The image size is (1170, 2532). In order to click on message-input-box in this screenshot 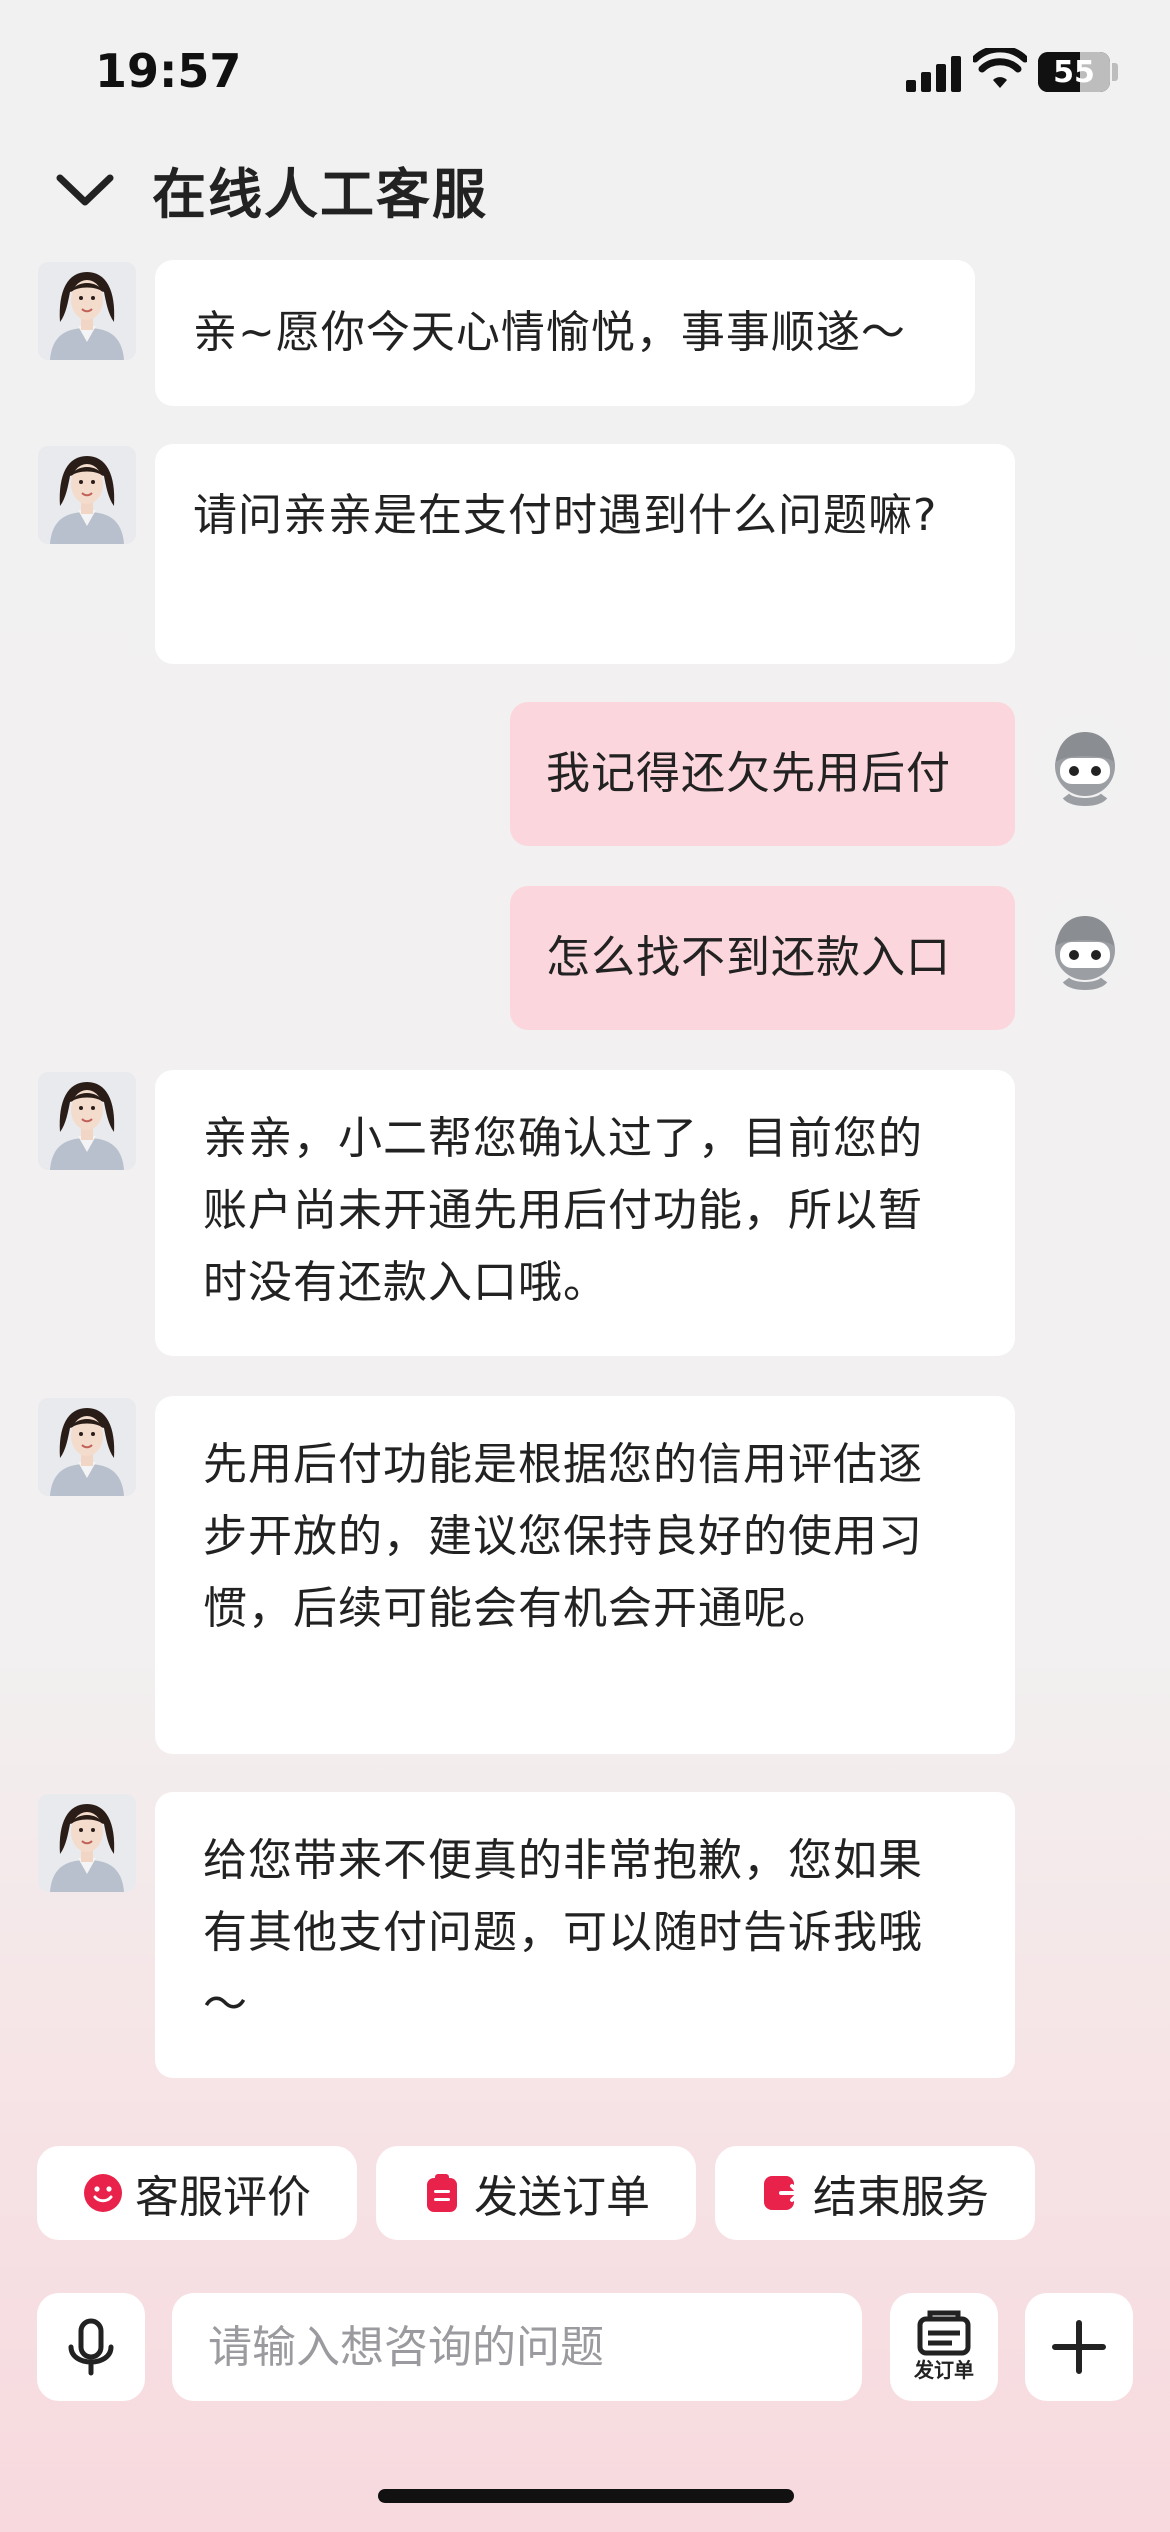, I will do `click(517, 2347)`.